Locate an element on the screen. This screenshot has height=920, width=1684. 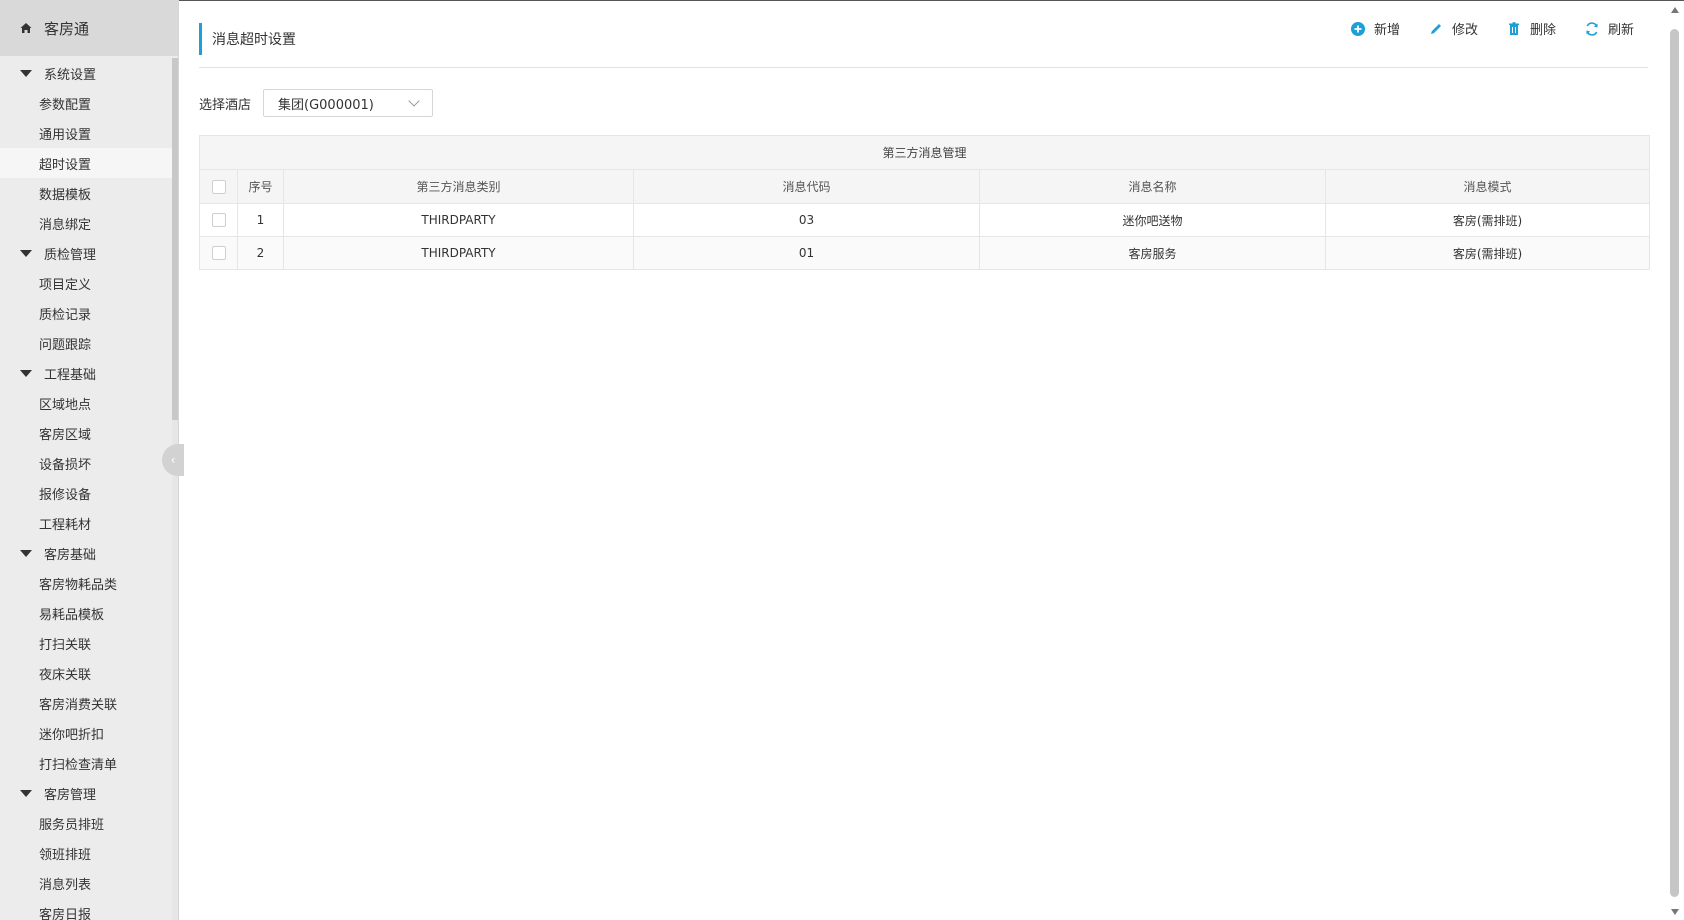
sidebar-item-room-consumption-link: 客房消费关联 is located at coordinates (86, 703).